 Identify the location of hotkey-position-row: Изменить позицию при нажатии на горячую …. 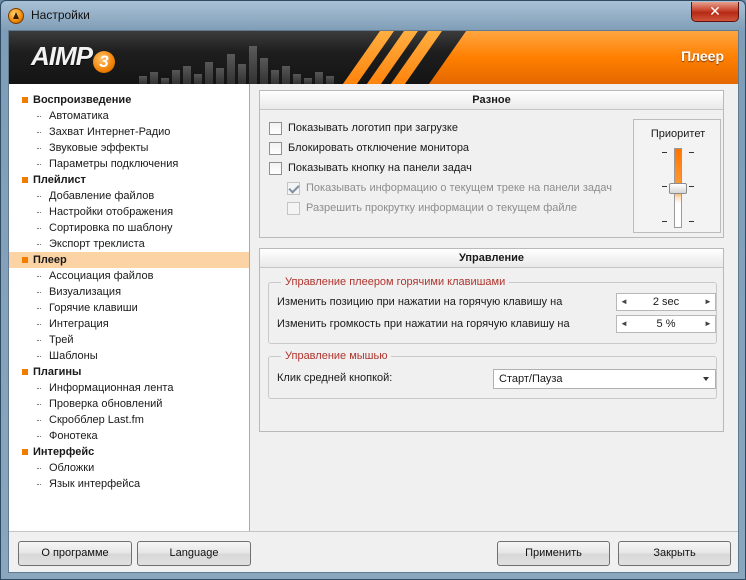
(496, 302).